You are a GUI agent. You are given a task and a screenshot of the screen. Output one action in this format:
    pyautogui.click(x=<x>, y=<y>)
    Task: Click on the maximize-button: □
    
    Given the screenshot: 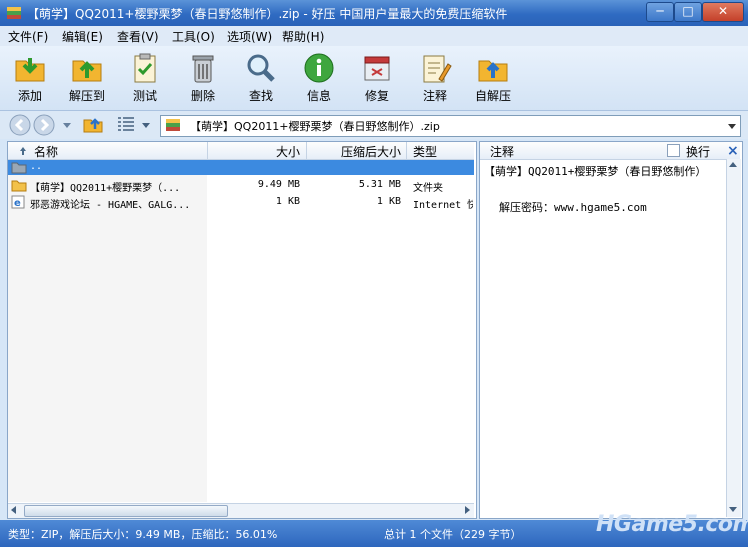 What is the action you would take?
    pyautogui.click(x=688, y=12)
    